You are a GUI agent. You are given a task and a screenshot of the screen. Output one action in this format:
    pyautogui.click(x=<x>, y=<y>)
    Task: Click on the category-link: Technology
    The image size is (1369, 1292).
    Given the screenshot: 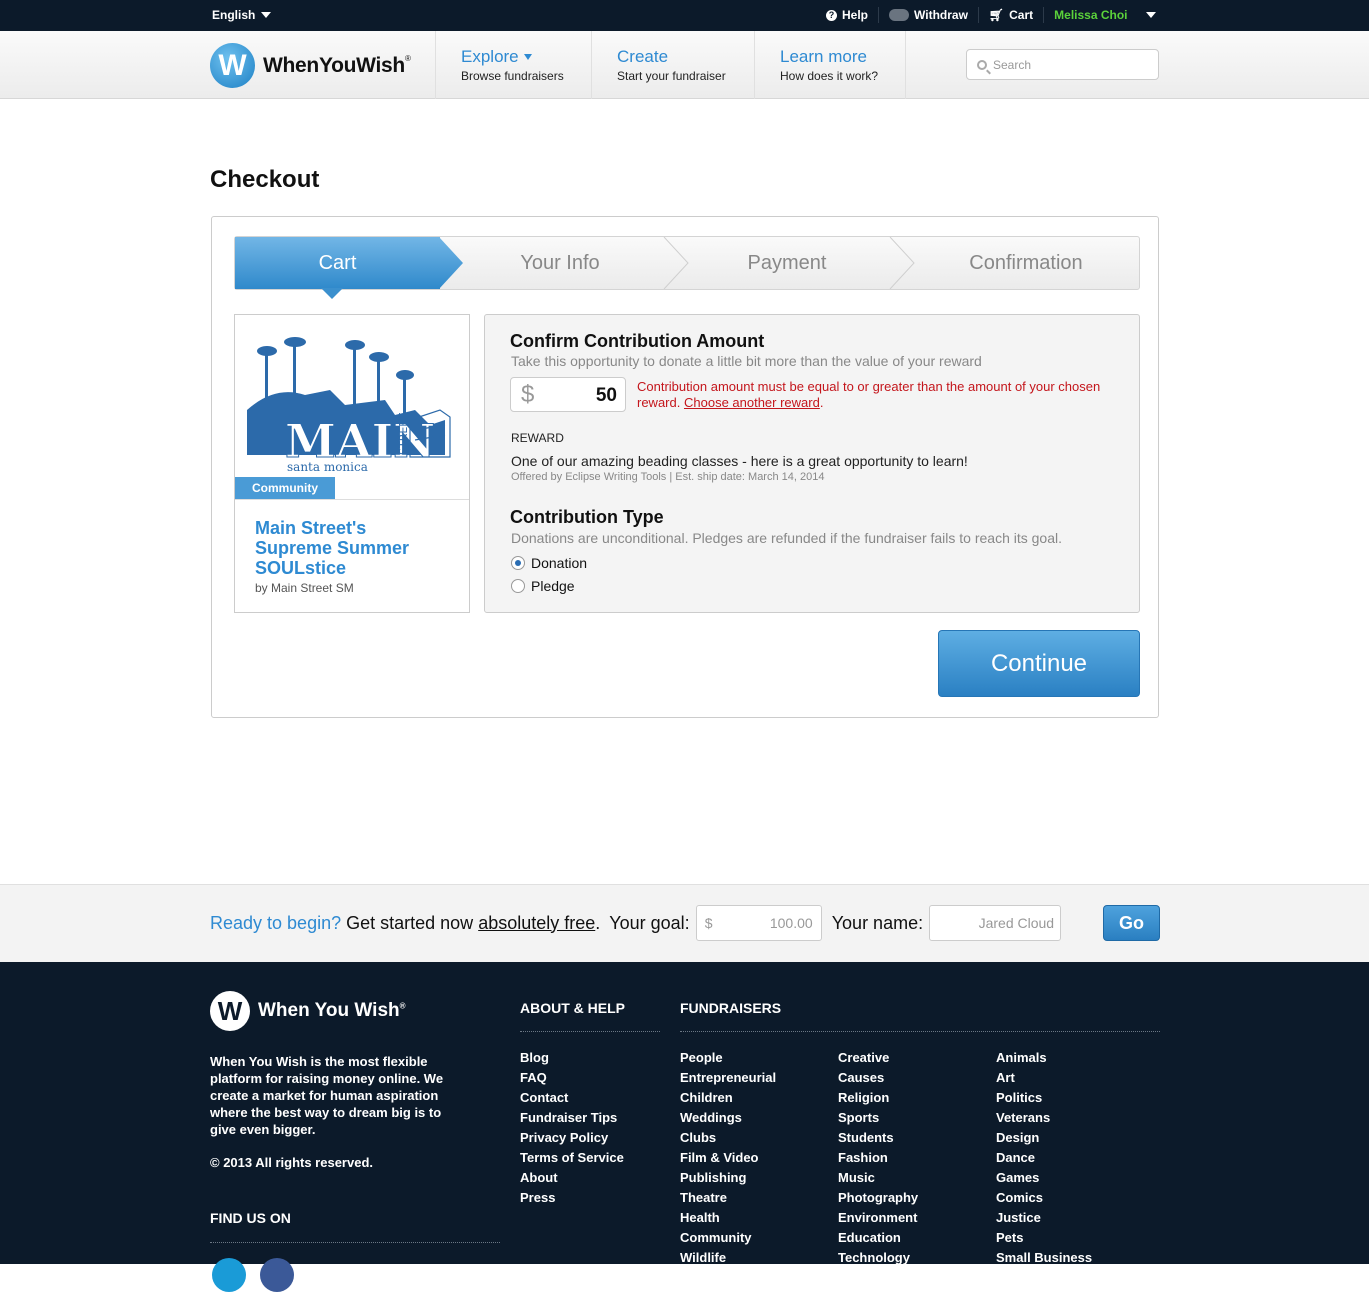 What is the action you would take?
    pyautogui.click(x=878, y=1259)
    